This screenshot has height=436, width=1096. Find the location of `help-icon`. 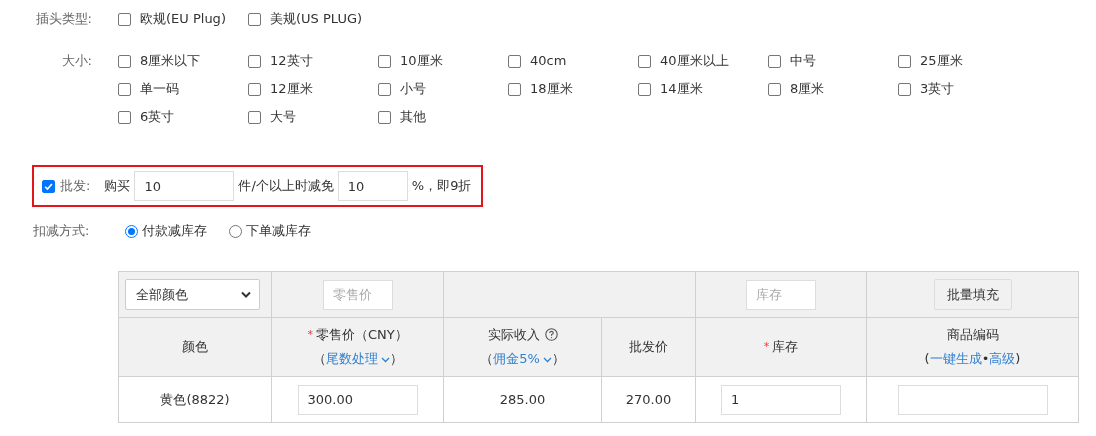

help-icon is located at coordinates (551, 334).